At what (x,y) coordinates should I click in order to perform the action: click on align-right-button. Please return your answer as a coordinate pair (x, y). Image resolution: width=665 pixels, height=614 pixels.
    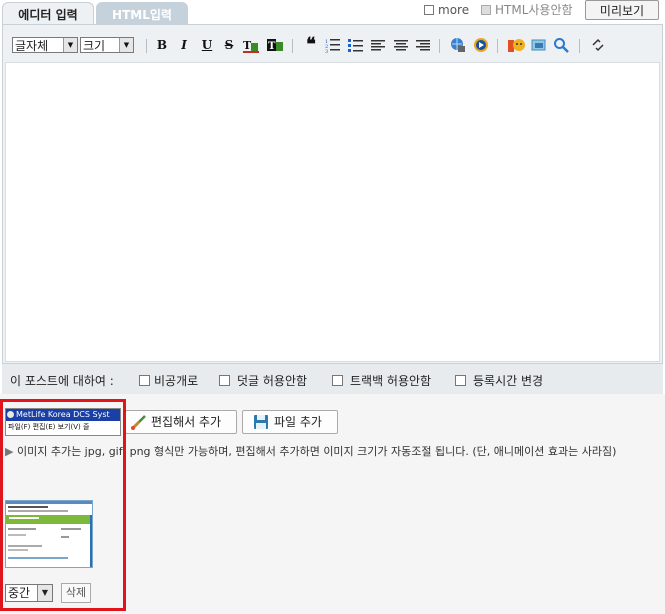
    Looking at the image, I should click on (423, 45).